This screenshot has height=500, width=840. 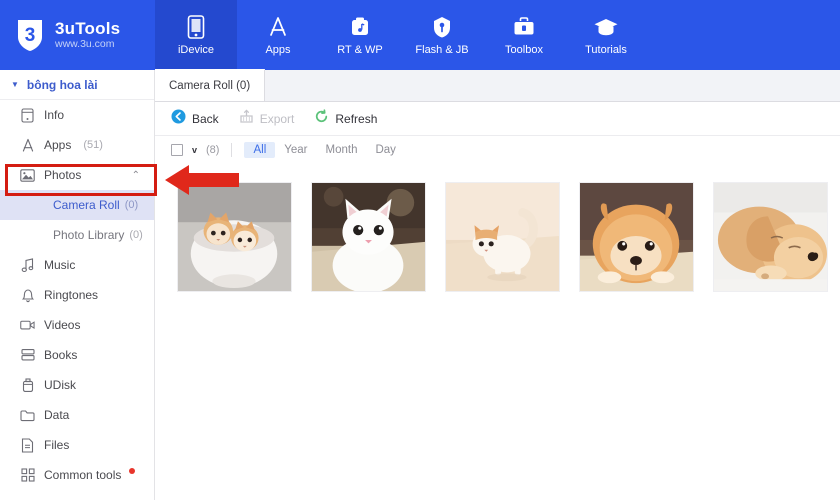 I want to click on sidebar-item-music: Music, so click(x=77, y=265).